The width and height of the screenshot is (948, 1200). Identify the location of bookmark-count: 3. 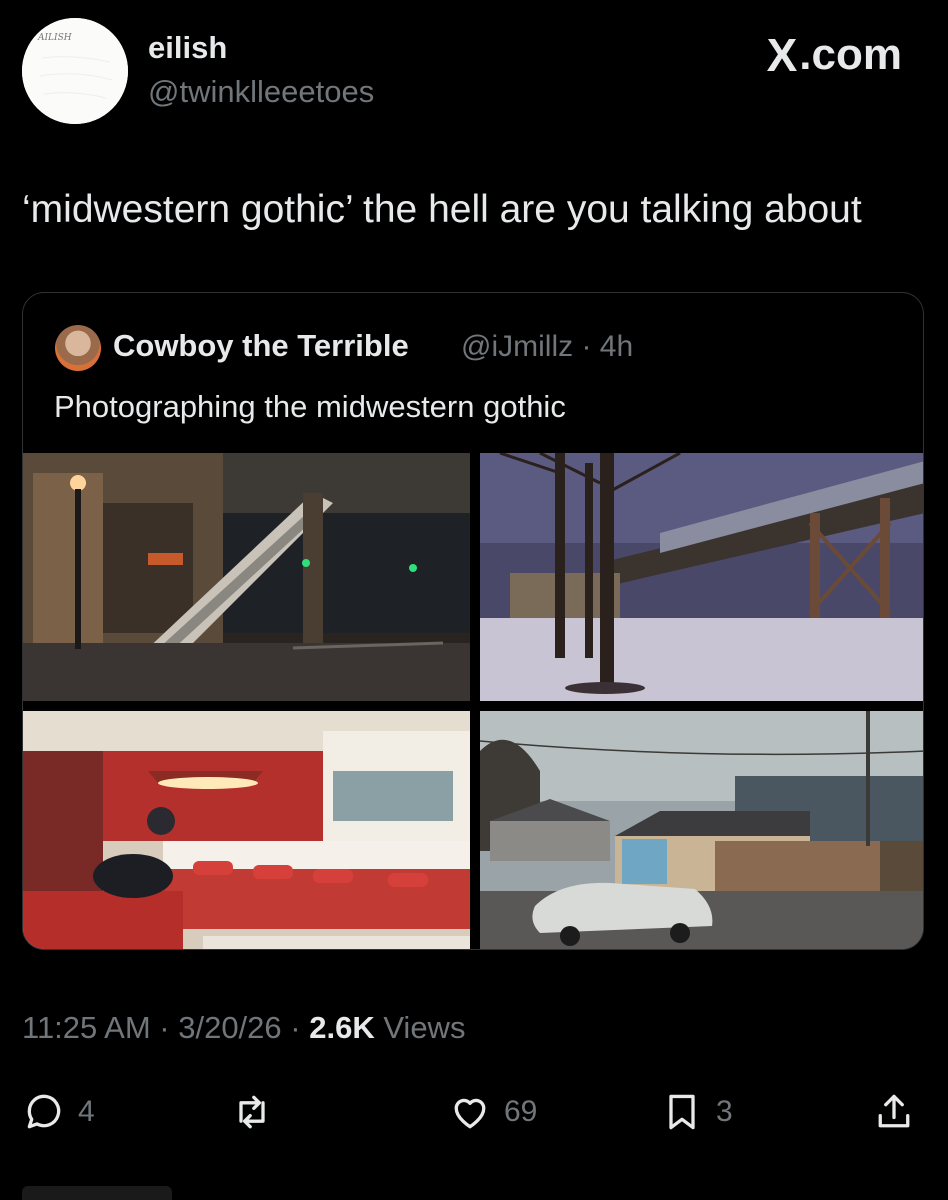
(724, 1111).